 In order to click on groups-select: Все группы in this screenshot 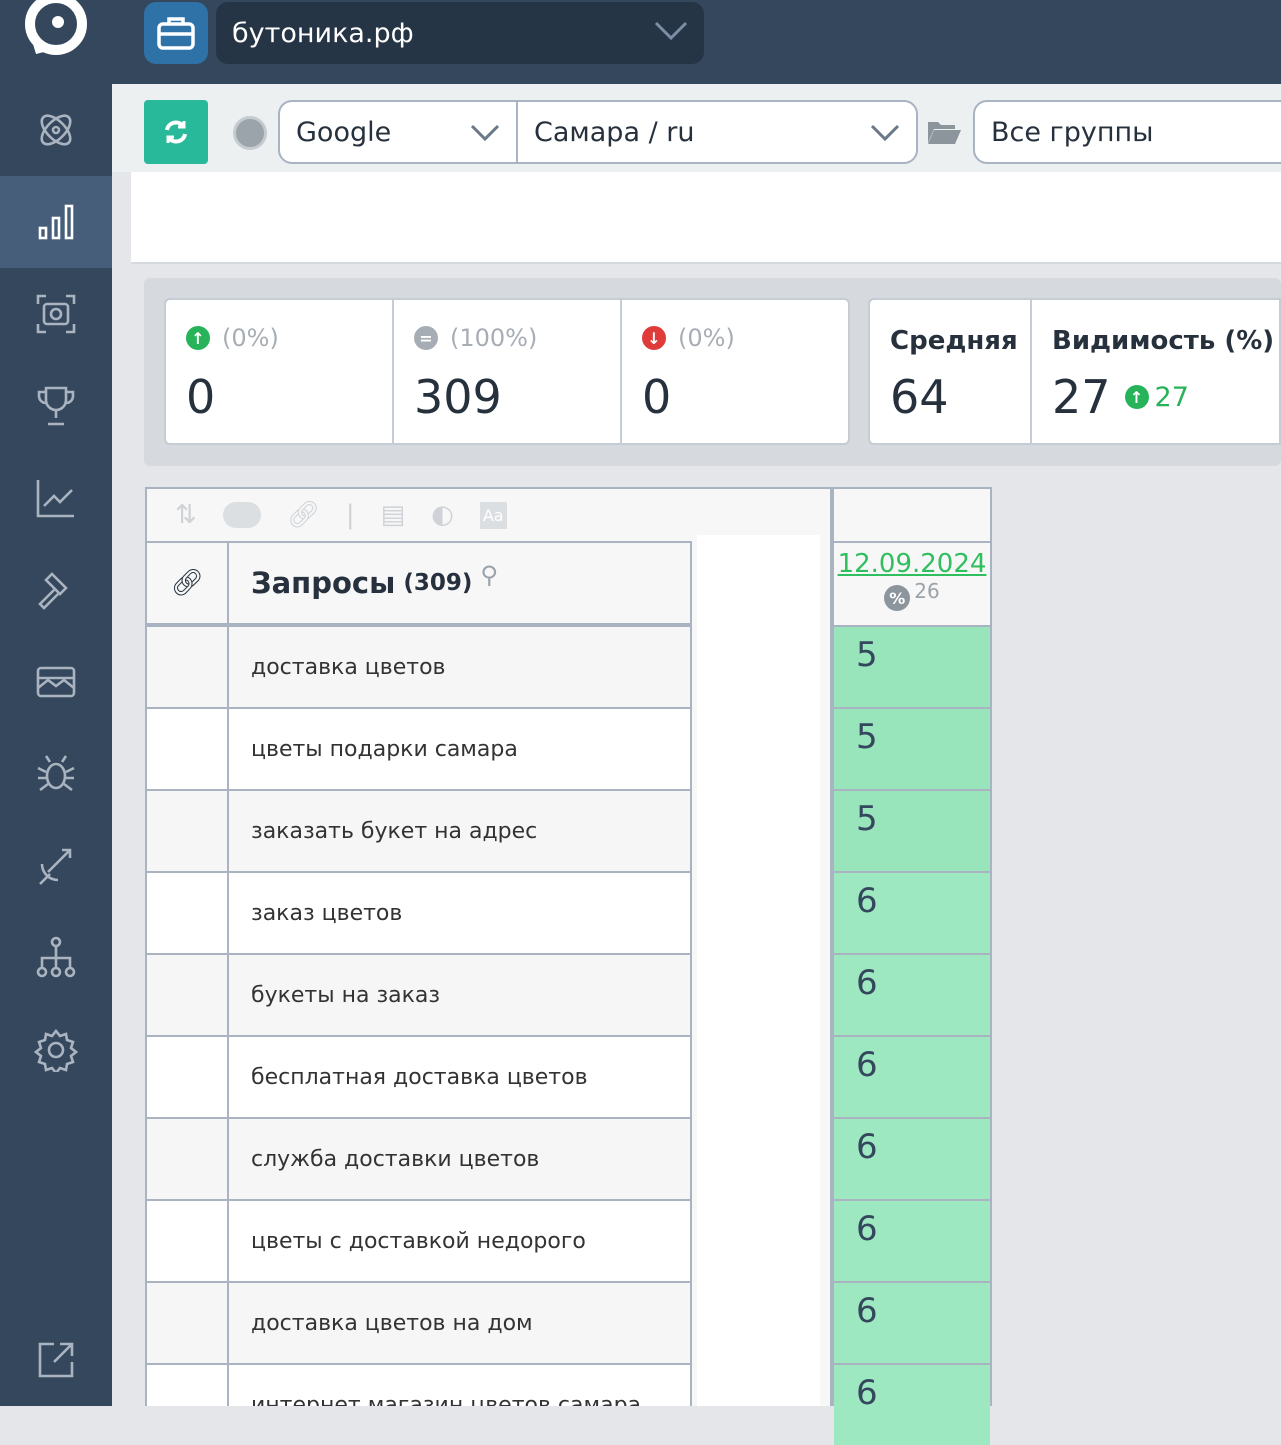, I will do `click(1127, 132)`.